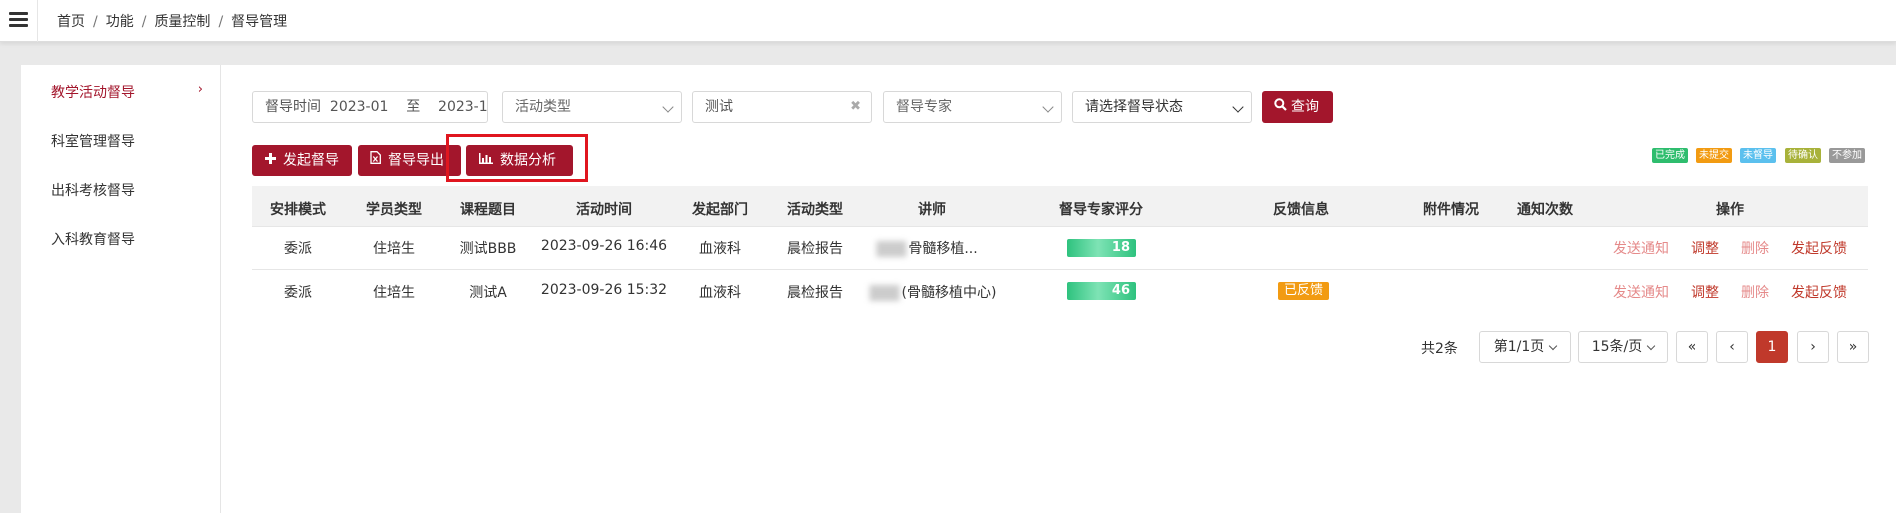  Describe the element at coordinates (1305, 107) in the screenshot. I see `query-label: 查询` at that location.